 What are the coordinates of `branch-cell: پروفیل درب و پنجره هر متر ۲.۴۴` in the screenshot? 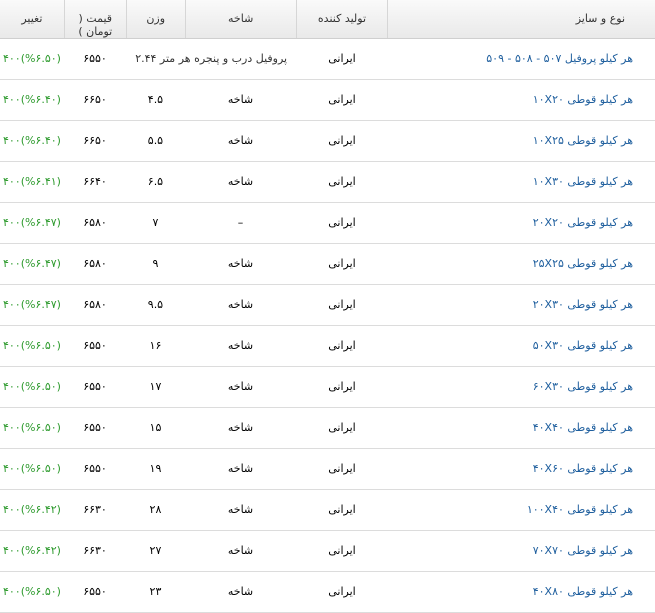 It's located at (211, 58).